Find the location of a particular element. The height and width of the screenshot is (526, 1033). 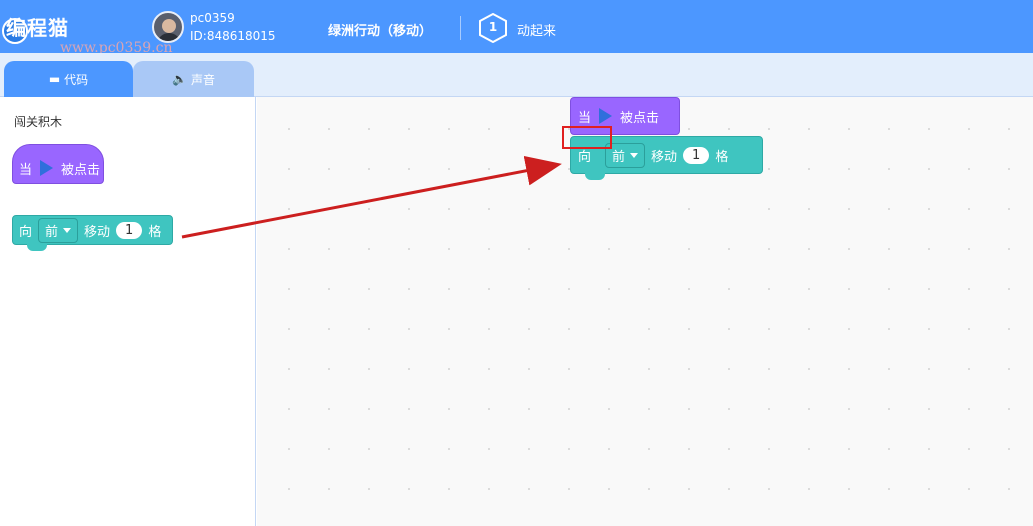

move-action: 移动 is located at coordinates (97, 232).